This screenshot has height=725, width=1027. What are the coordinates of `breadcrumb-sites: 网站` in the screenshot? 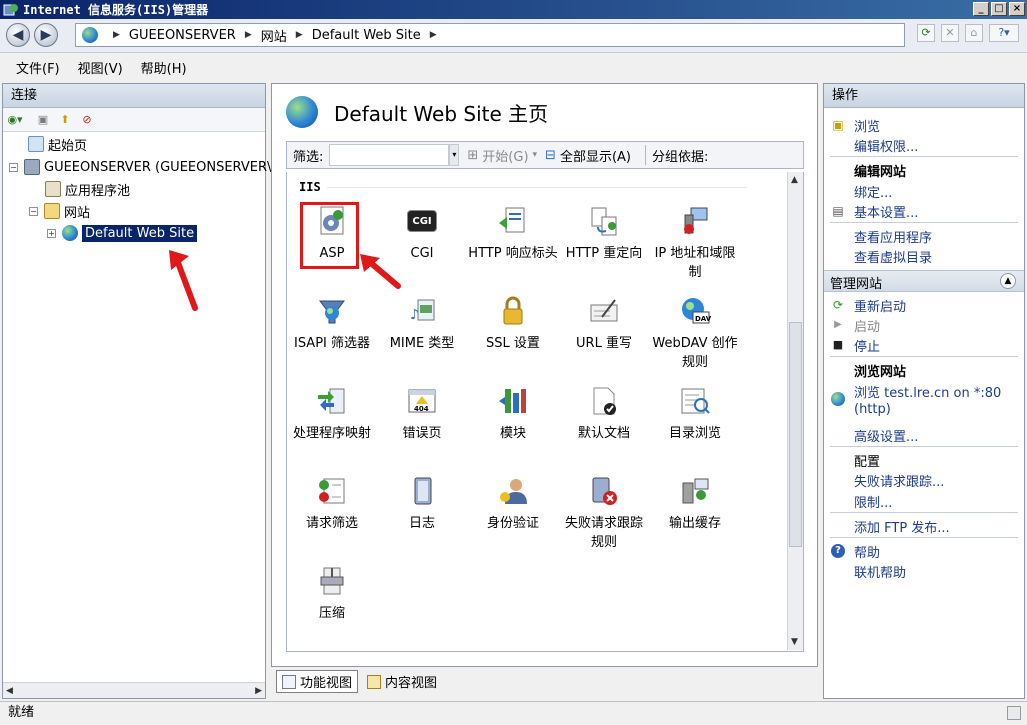 It's located at (274, 35).